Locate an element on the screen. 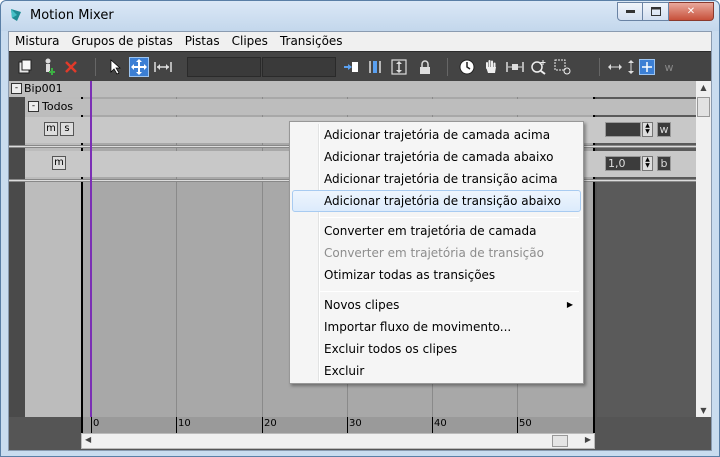 The width and height of the screenshot is (720, 457). close-button: ✕ is located at coordinates (691, 11).